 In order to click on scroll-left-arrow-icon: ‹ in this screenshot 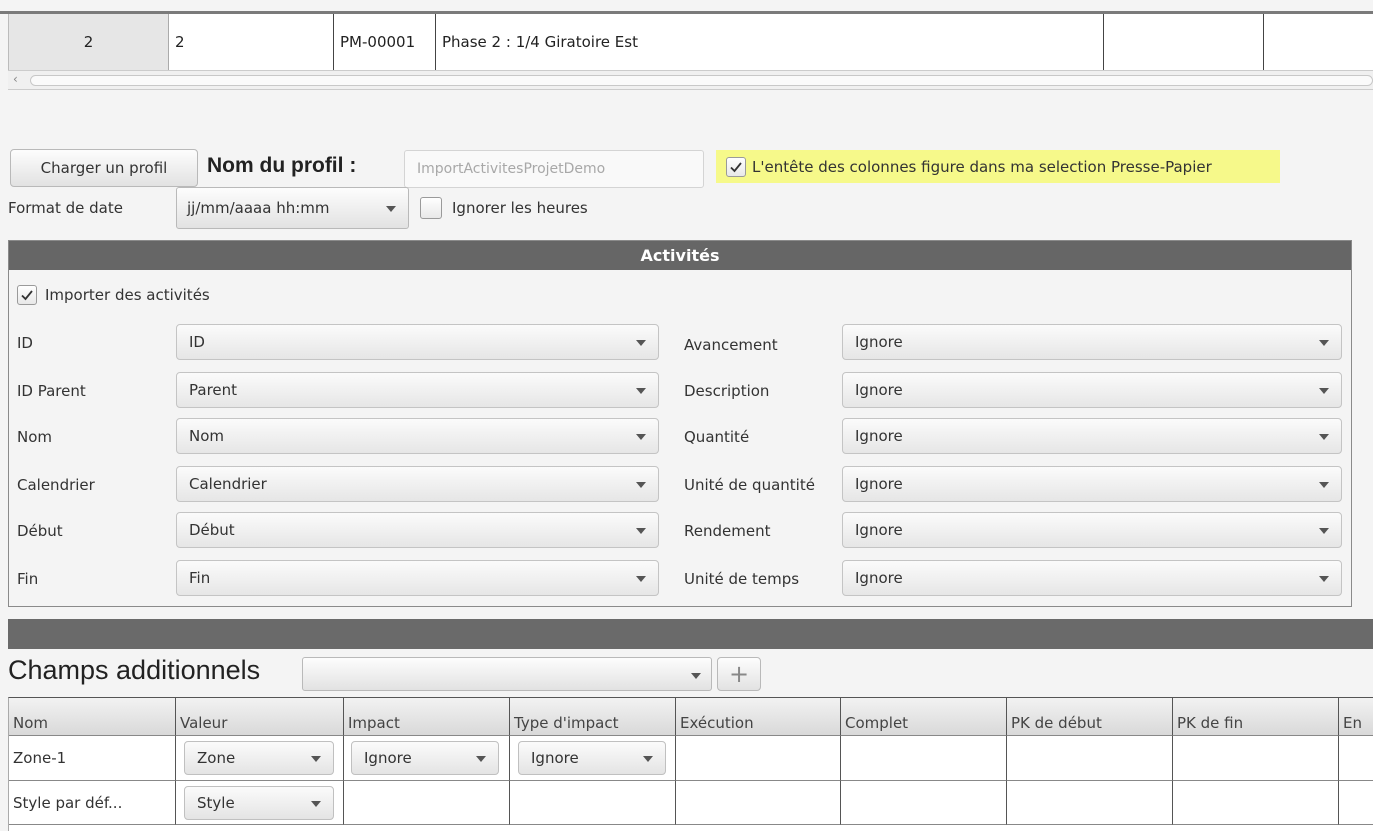, I will do `click(15, 79)`.